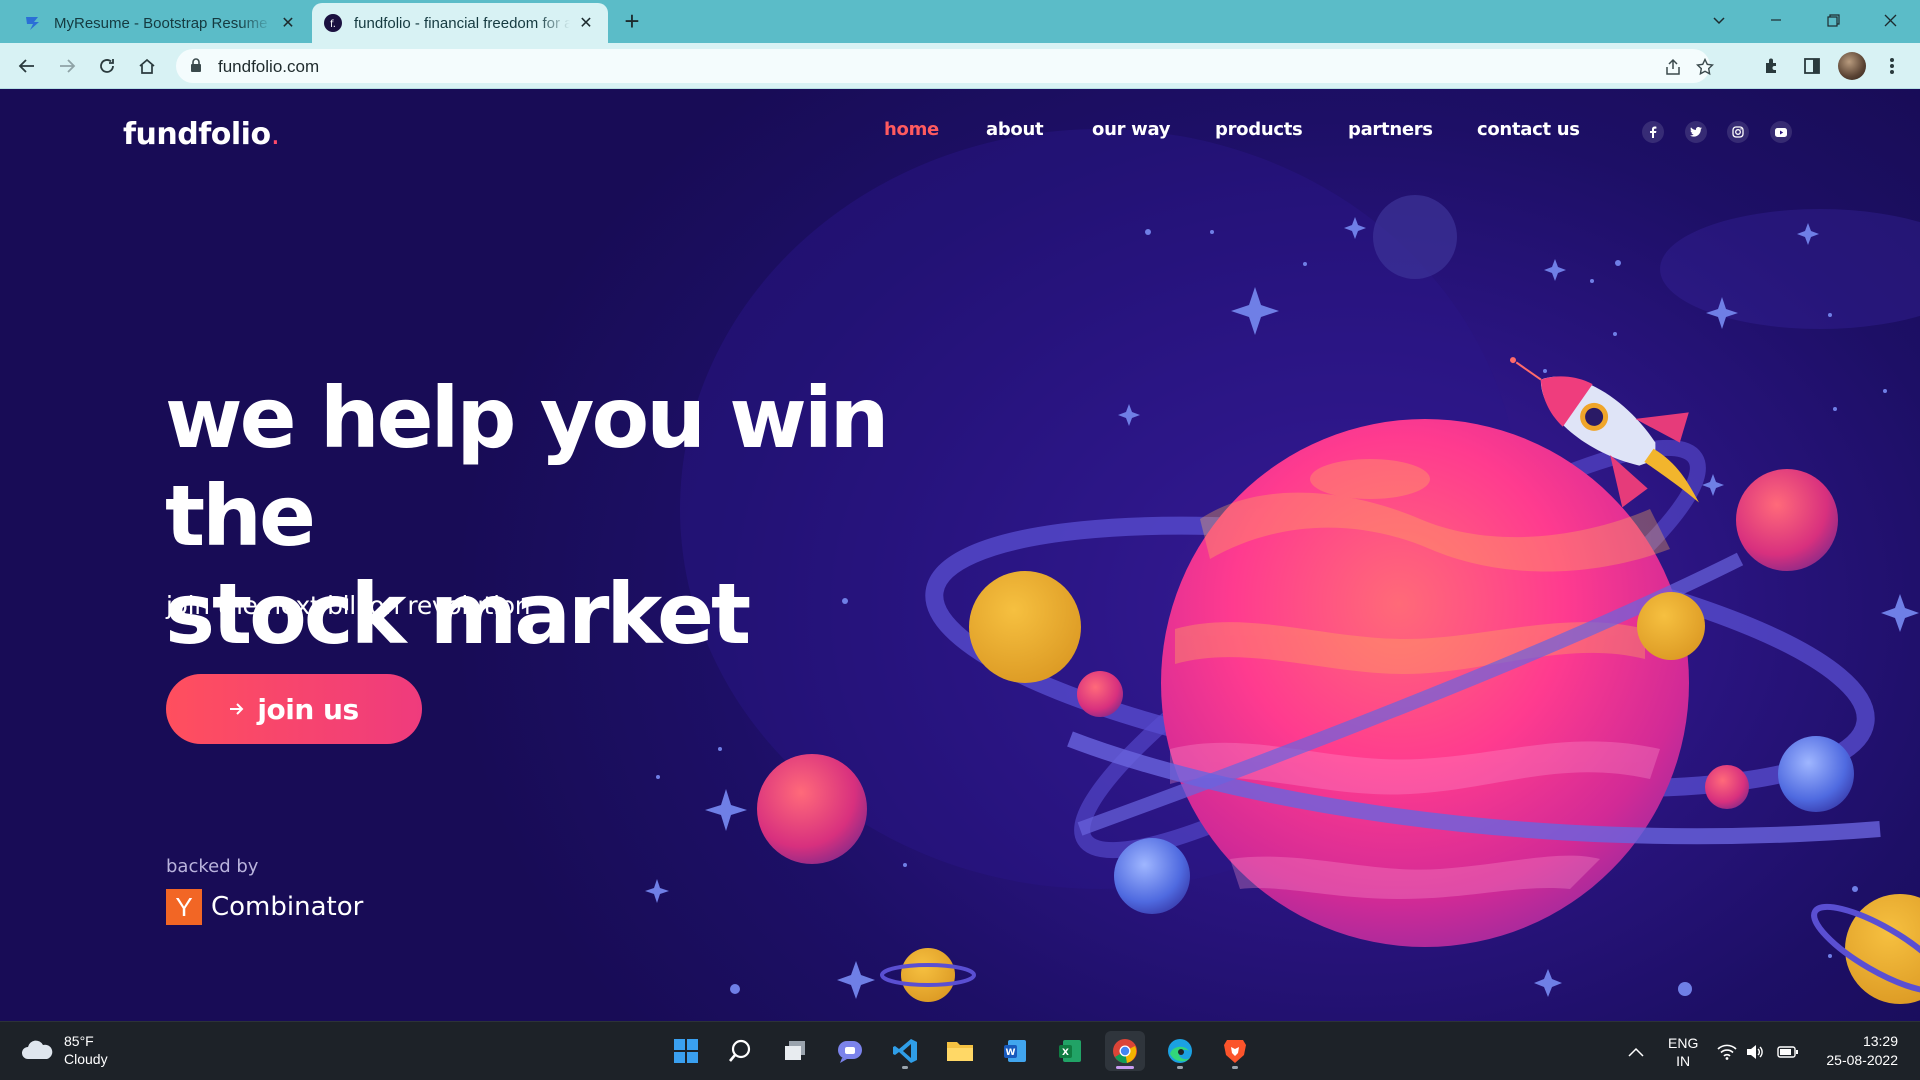  Describe the element at coordinates (269, 66) in the screenshot. I see `url-text: fundfolio.com` at that location.